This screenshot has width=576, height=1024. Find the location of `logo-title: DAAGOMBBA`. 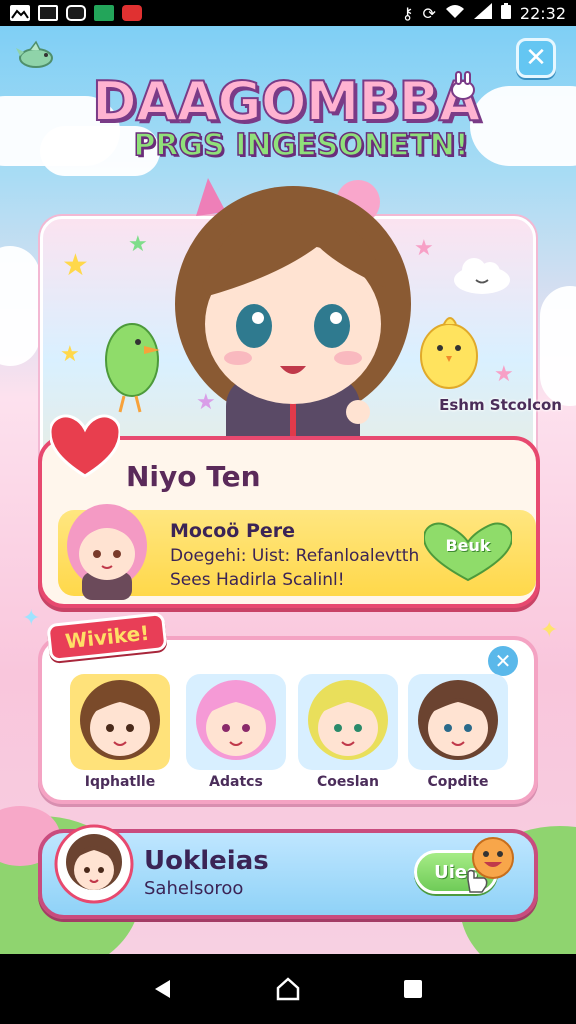

logo-title: DAAGOMBBA is located at coordinates (286, 101).